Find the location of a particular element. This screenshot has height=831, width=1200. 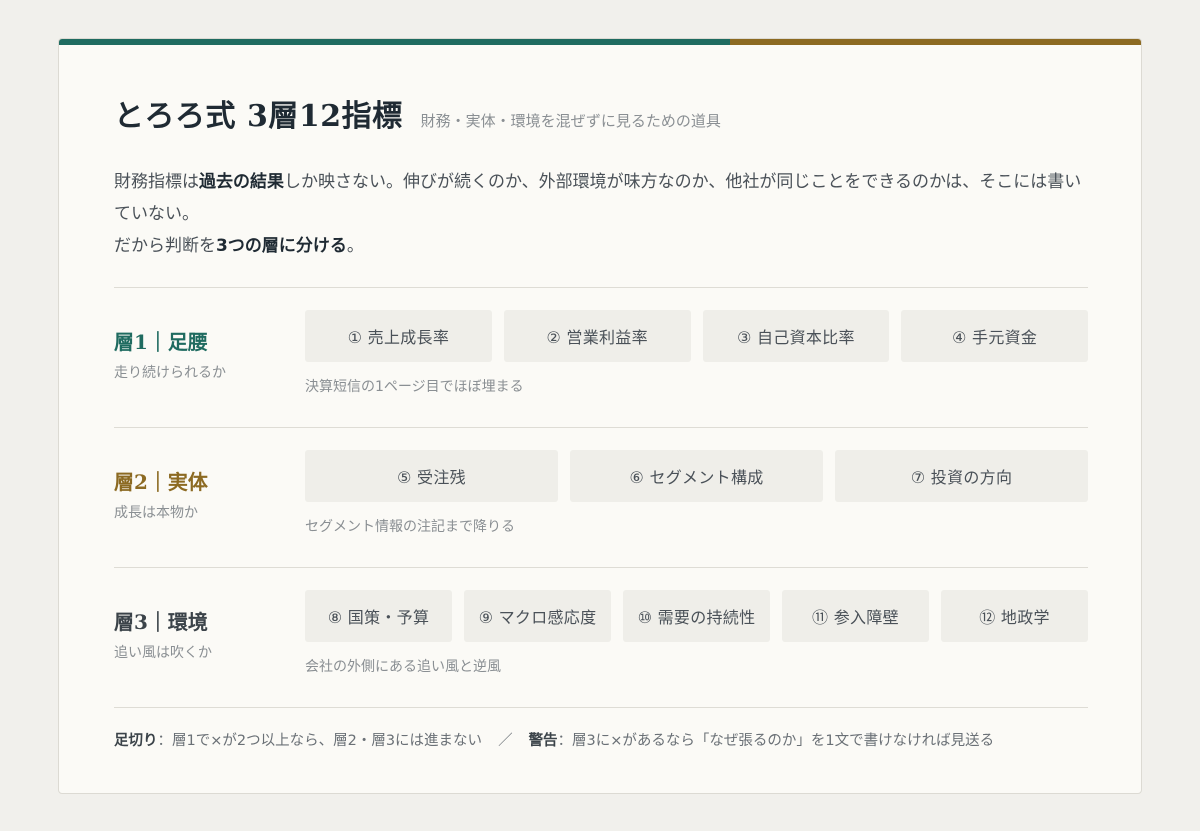

intro-line-2-emphasis: 3つの層に分ける is located at coordinates (281, 246).